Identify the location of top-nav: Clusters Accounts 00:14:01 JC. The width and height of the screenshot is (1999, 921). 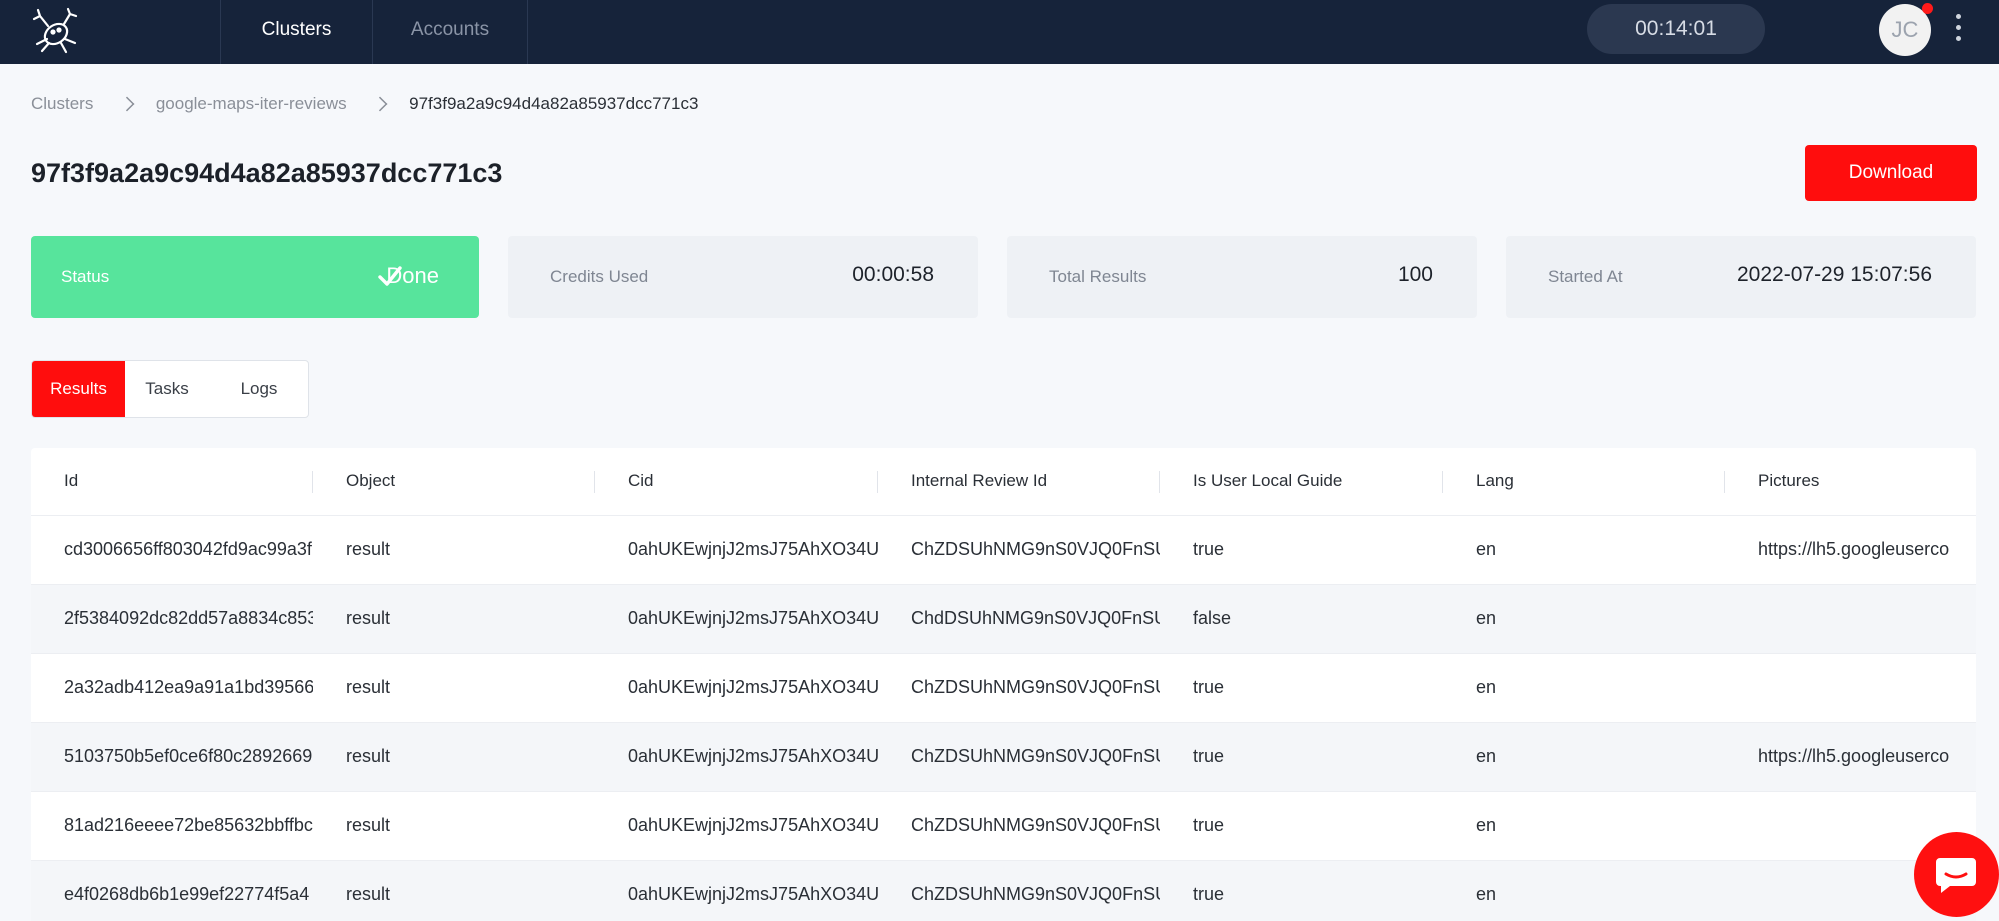
(999, 32).